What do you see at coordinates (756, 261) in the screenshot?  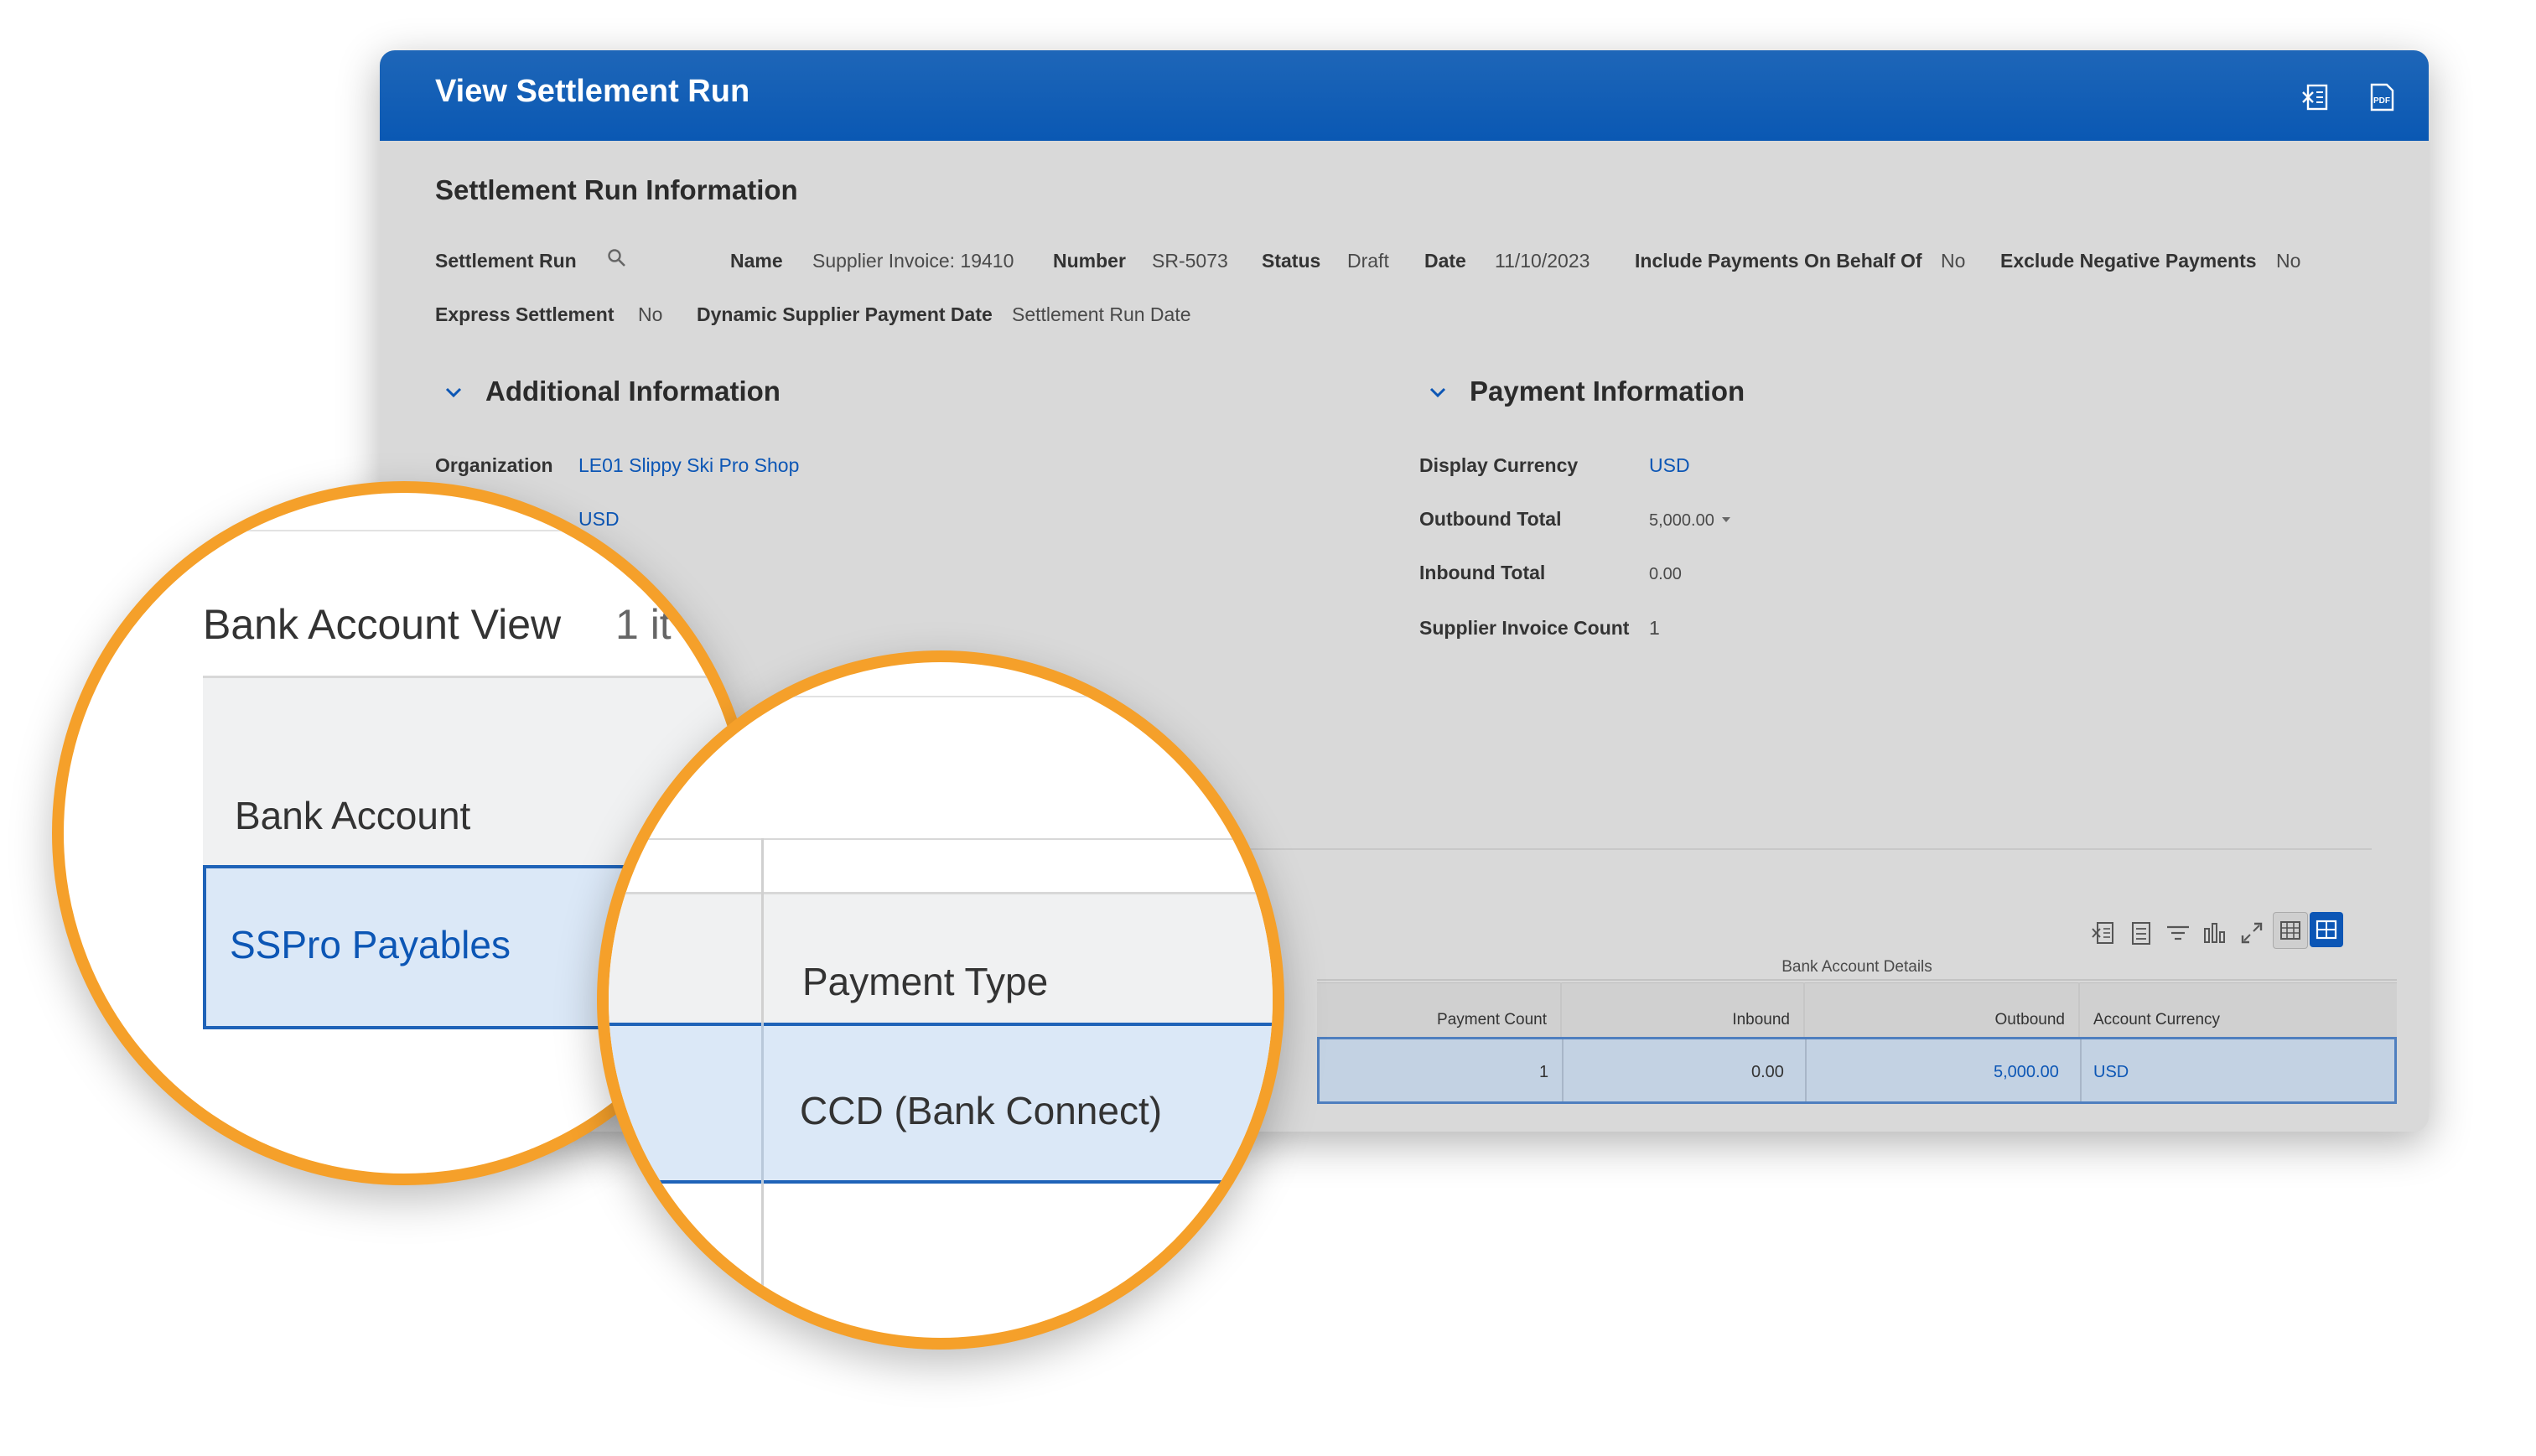 I see `name-label: Name` at bounding box center [756, 261].